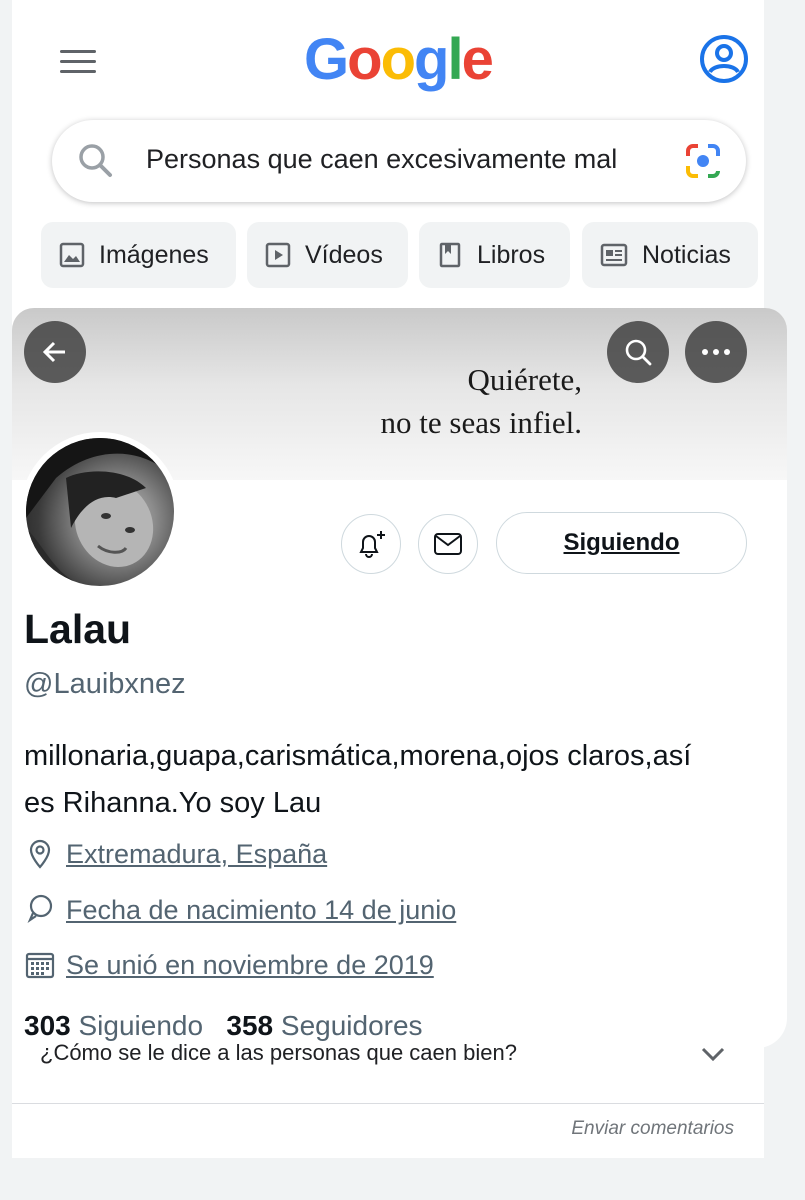  Describe the element at coordinates (250, 1025) in the screenshot. I see `followers-count: 358` at that location.